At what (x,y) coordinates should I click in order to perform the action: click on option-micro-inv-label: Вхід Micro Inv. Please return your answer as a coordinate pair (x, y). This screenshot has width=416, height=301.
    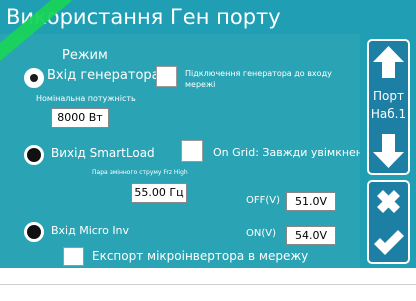
    Looking at the image, I should click on (90, 230).